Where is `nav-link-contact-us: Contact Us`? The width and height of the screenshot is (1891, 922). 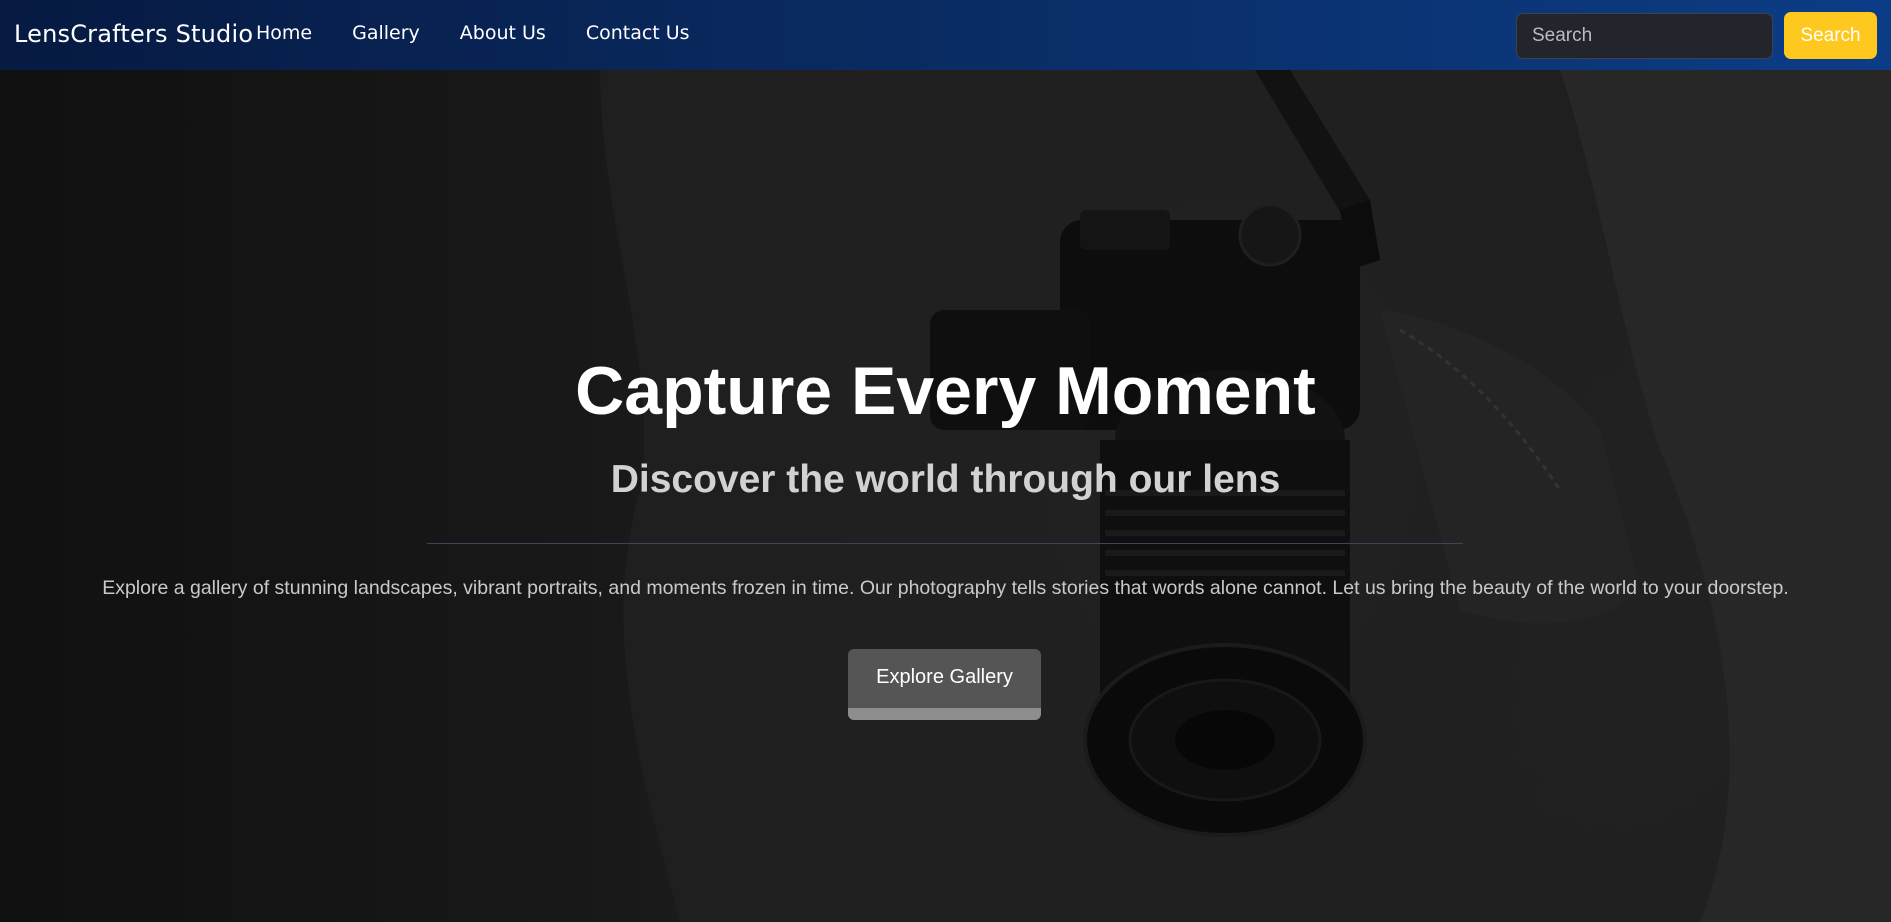 nav-link-contact-us: Contact Us is located at coordinates (638, 33).